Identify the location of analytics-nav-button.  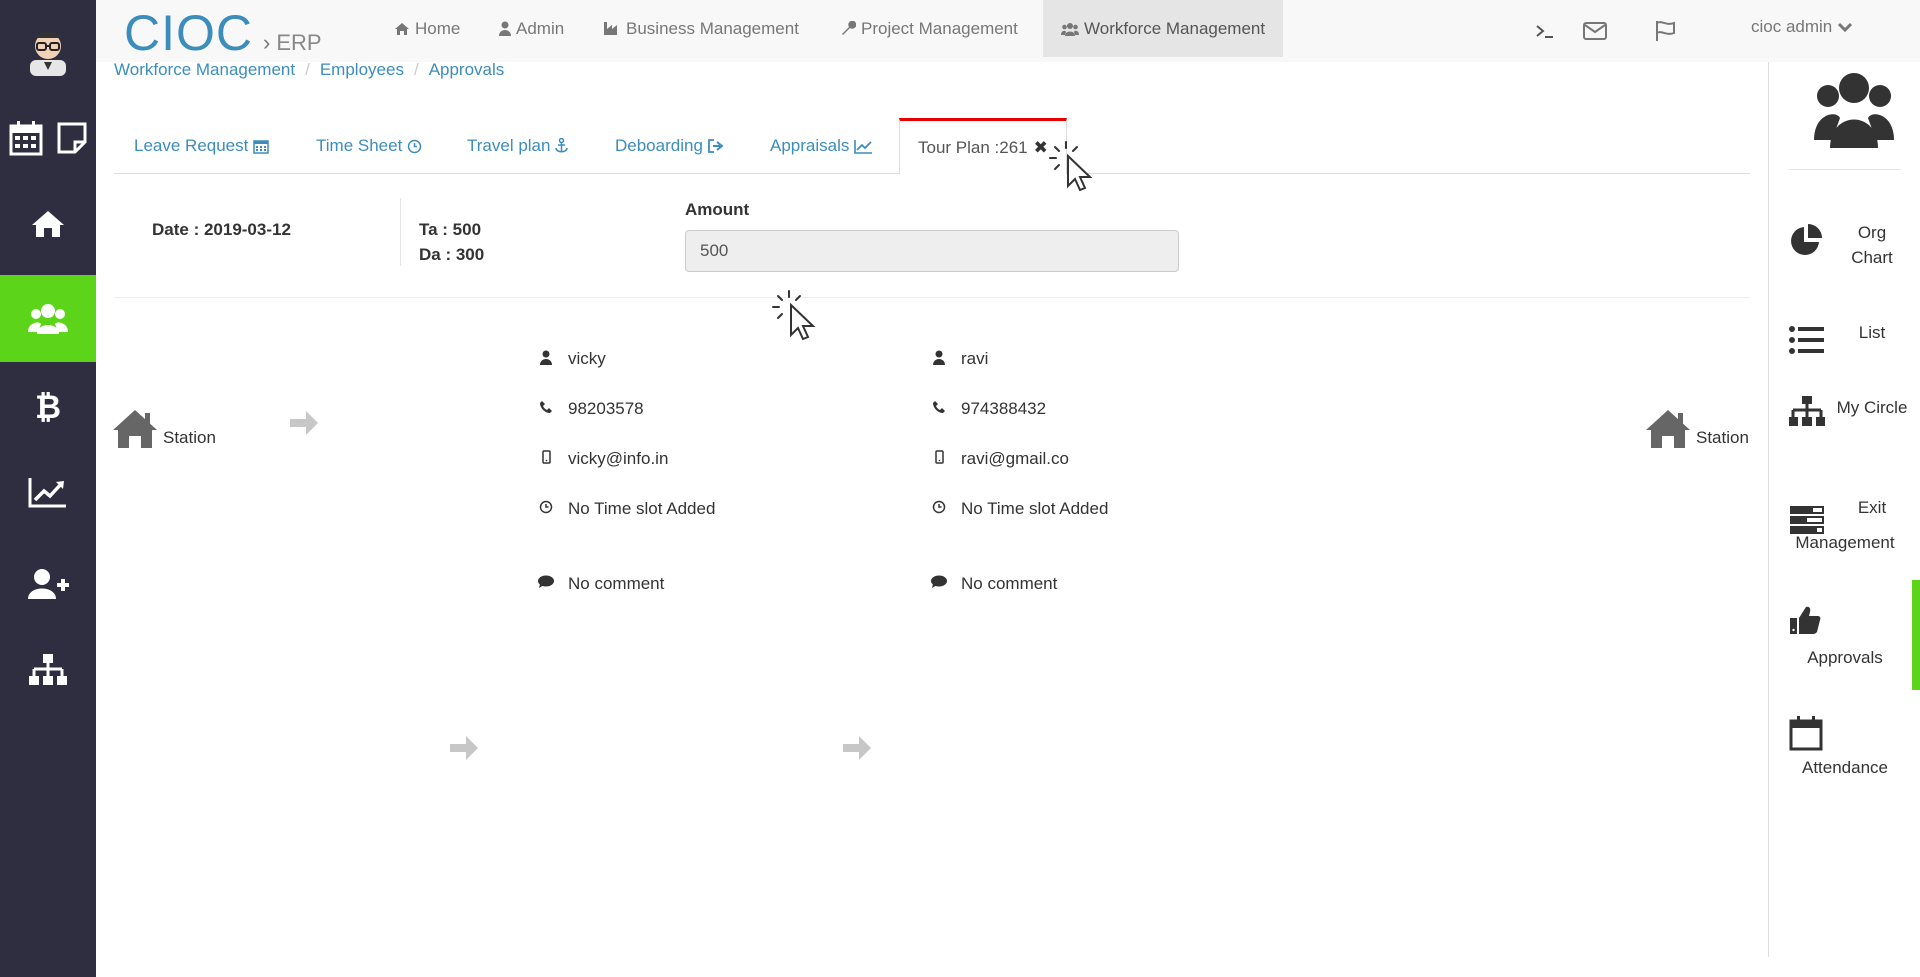
(48, 492).